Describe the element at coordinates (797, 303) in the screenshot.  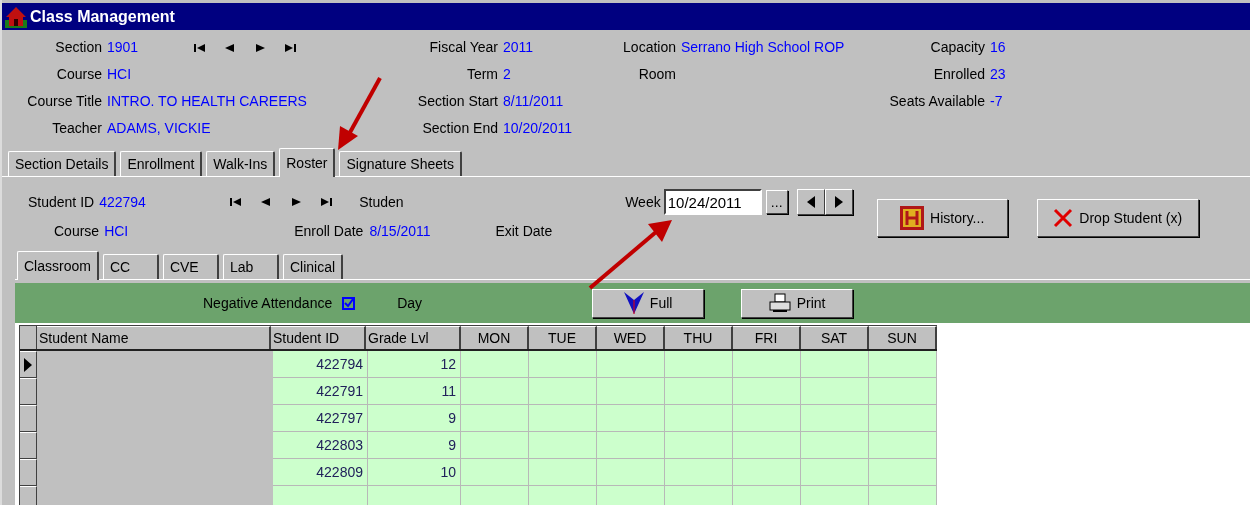
I see `print-button: Print` at that location.